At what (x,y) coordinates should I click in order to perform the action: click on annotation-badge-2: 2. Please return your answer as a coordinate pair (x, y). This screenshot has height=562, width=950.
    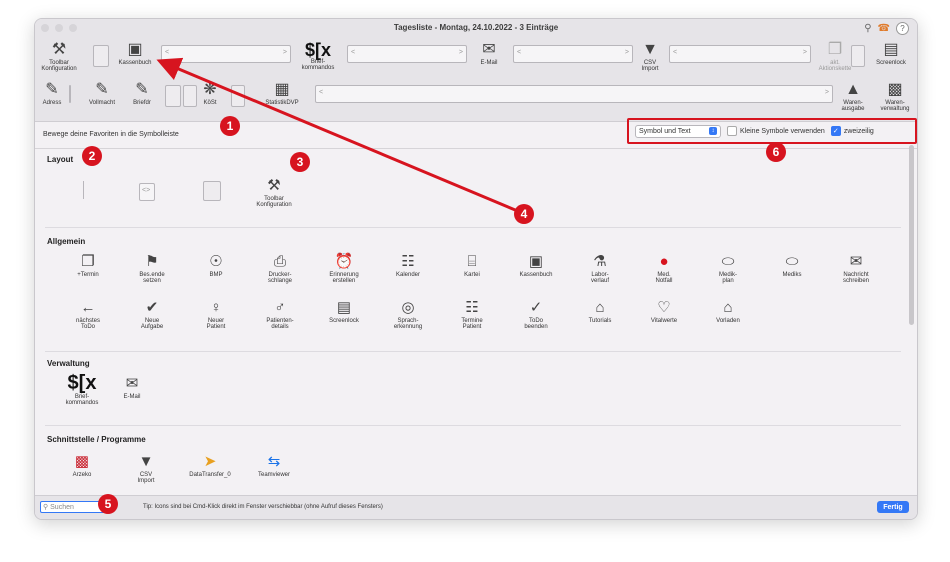
    Looking at the image, I should click on (92, 156).